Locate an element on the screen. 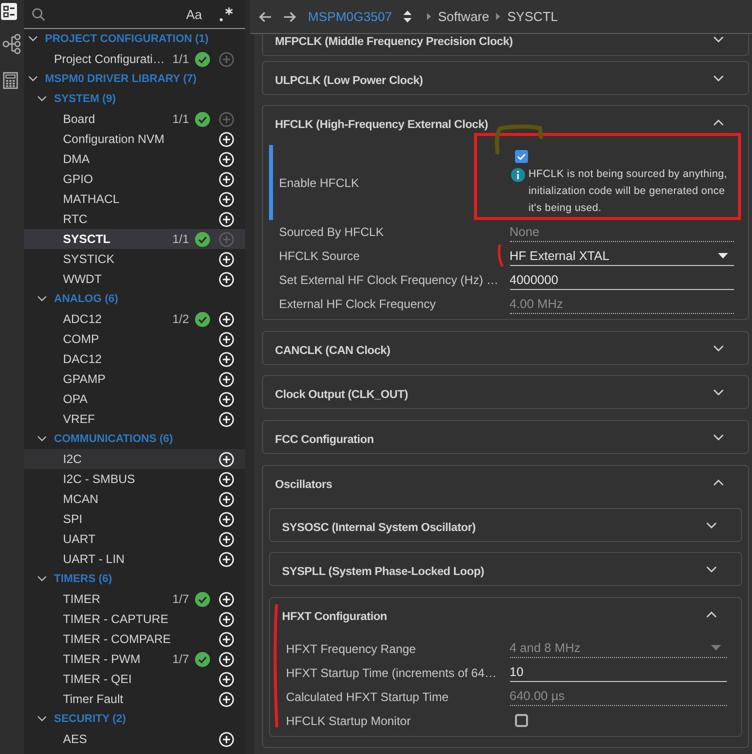  tree-item: SYSTICK is located at coordinates (134, 259).